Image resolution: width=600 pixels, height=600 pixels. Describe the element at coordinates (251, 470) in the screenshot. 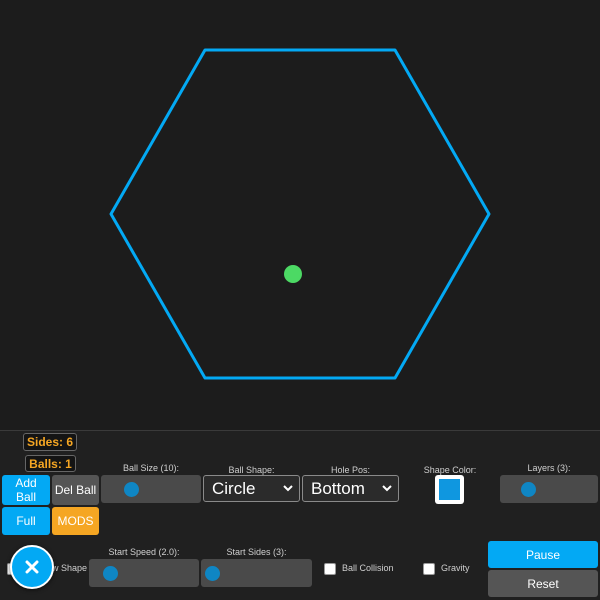

I see `ball-shape-label: Ball Shape:` at that location.